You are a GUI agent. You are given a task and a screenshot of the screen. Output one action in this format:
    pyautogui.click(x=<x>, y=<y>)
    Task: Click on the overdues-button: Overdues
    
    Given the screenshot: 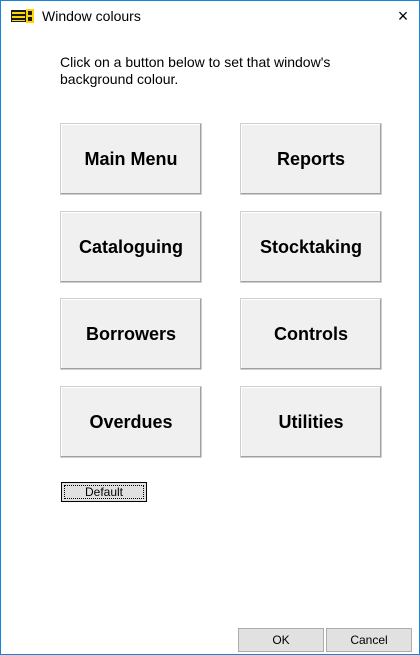 What is the action you would take?
    pyautogui.click(x=131, y=422)
    